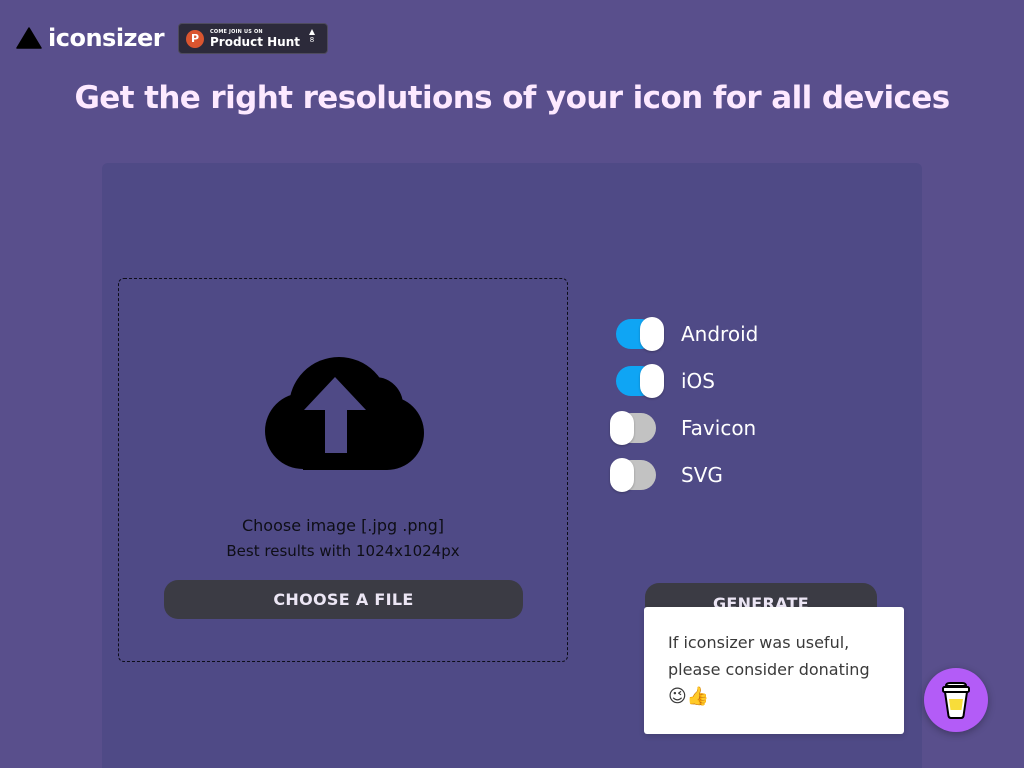 The width and height of the screenshot is (1024, 768). What do you see at coordinates (702, 475) in the screenshot?
I see `svg-label: SVG` at bounding box center [702, 475].